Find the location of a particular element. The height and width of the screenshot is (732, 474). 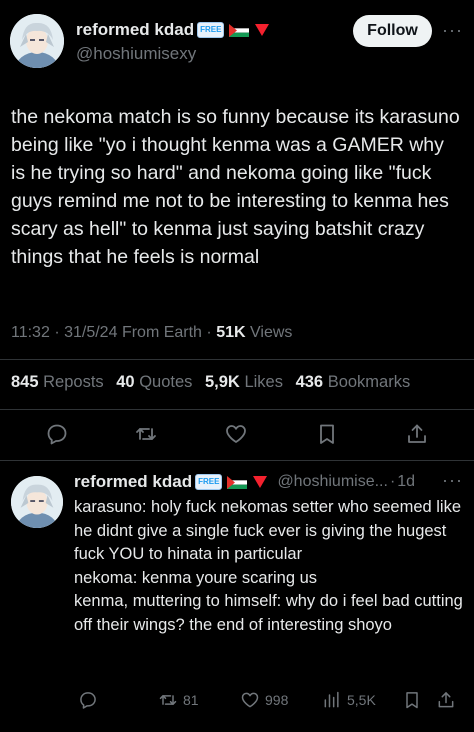

author-handle: @hoshiumisexy is located at coordinates (136, 54).